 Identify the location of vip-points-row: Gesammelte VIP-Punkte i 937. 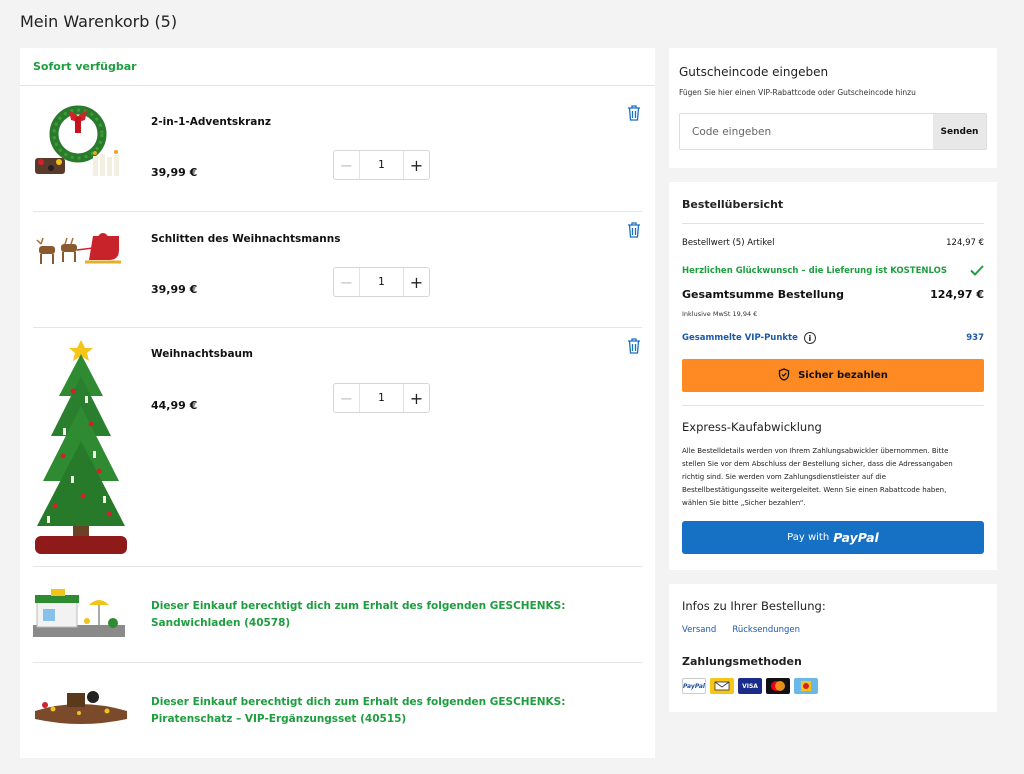
(833, 338).